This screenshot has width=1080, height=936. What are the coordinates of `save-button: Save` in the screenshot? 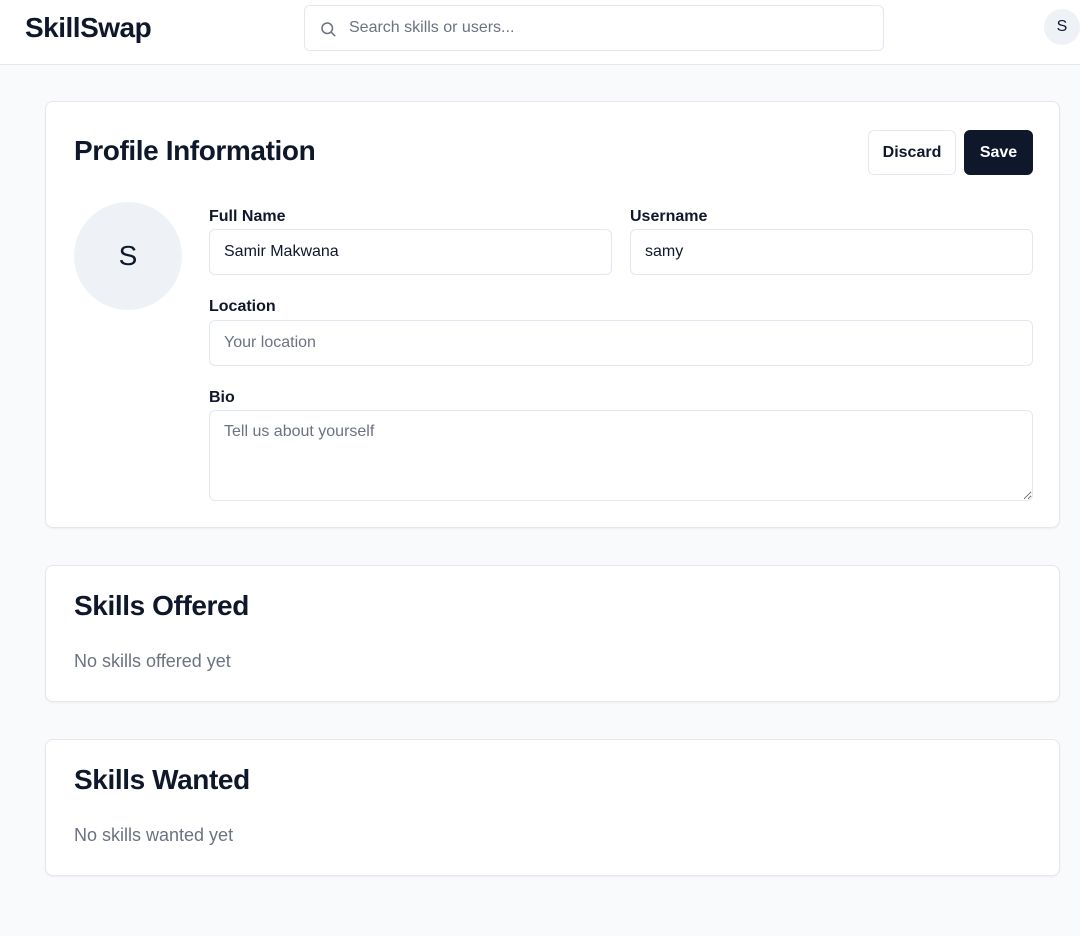 It's located at (998, 152).